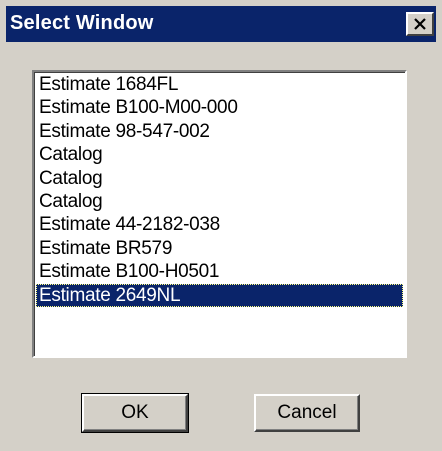 The height and width of the screenshot is (451, 442). I want to click on close-icon, so click(420, 24).